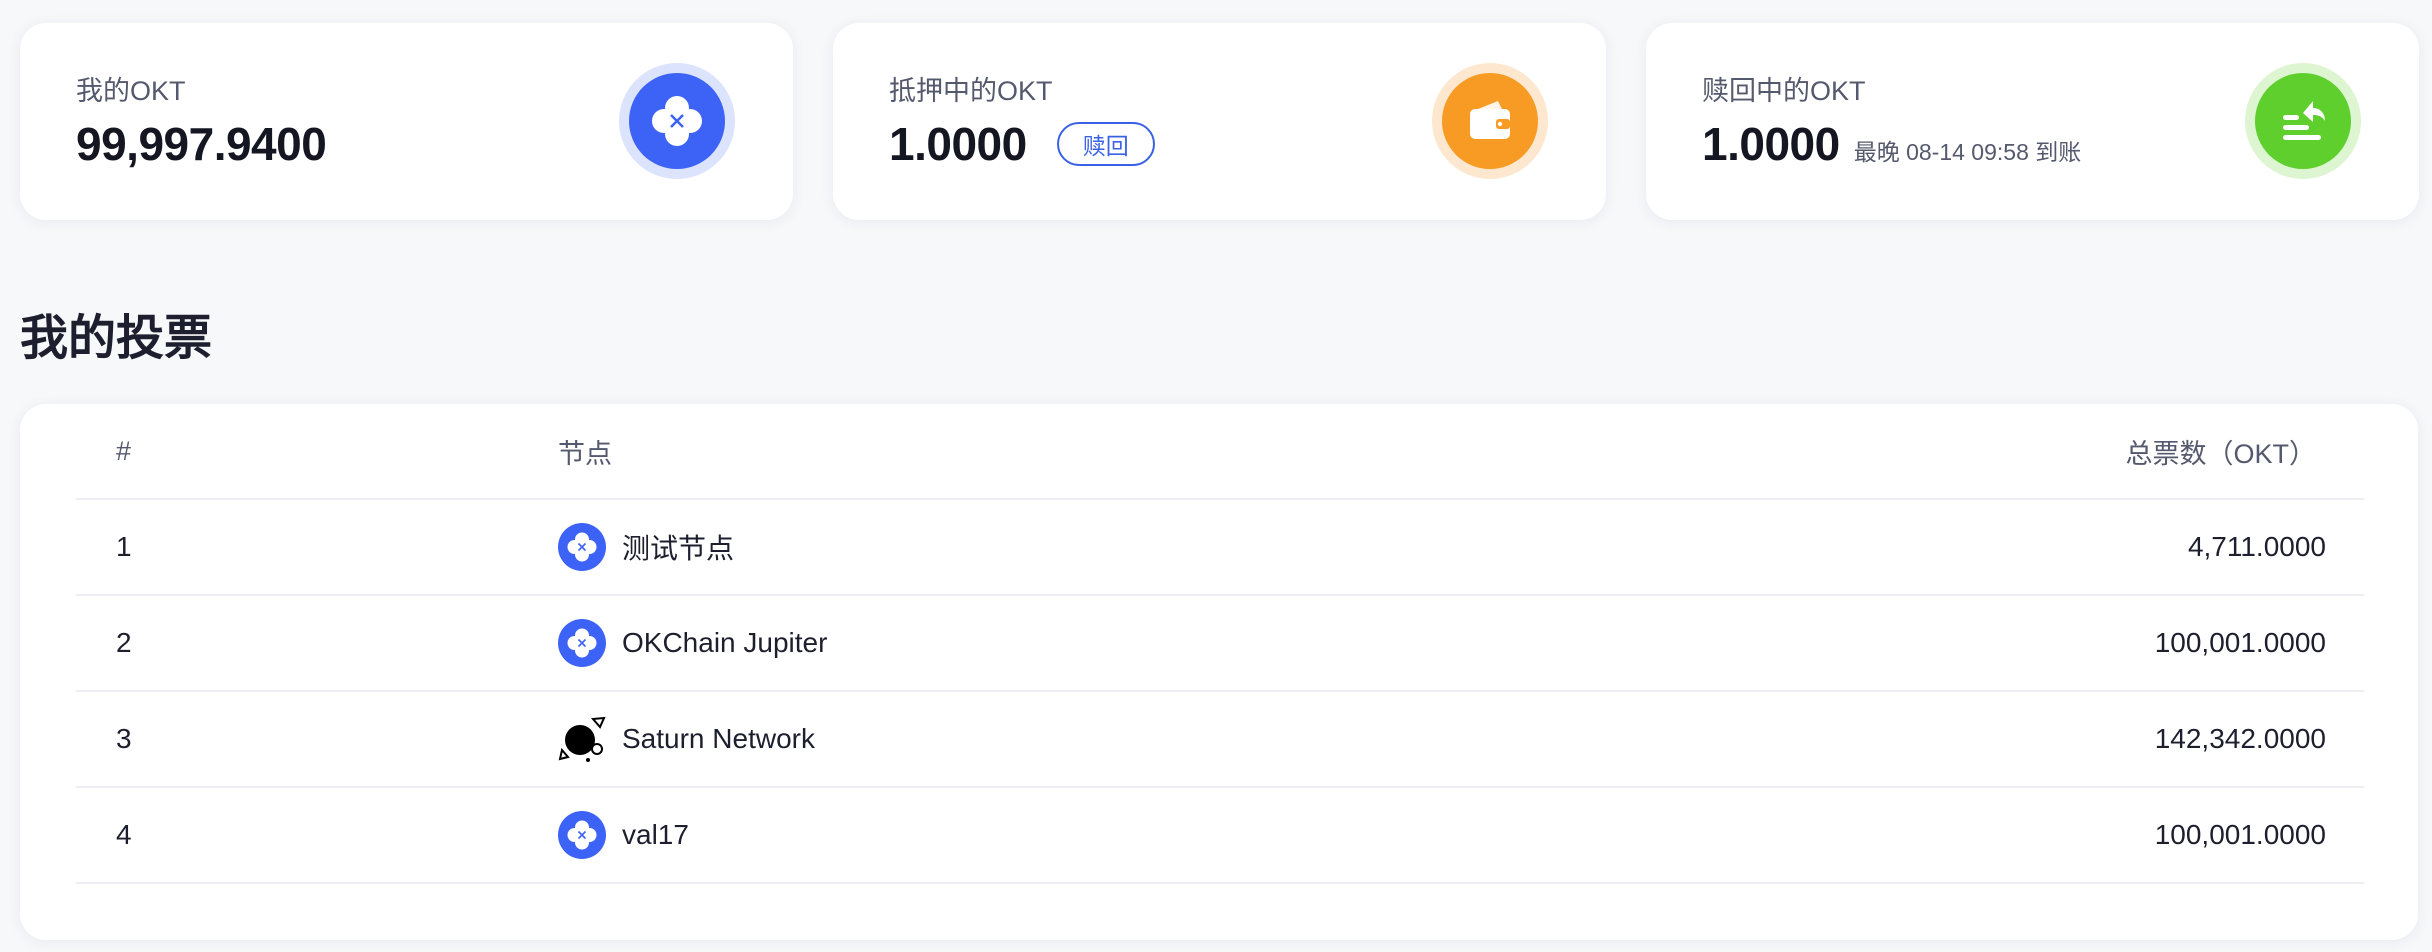 The height and width of the screenshot is (952, 2432). I want to click on column-header-node: 节点, so click(585, 453).